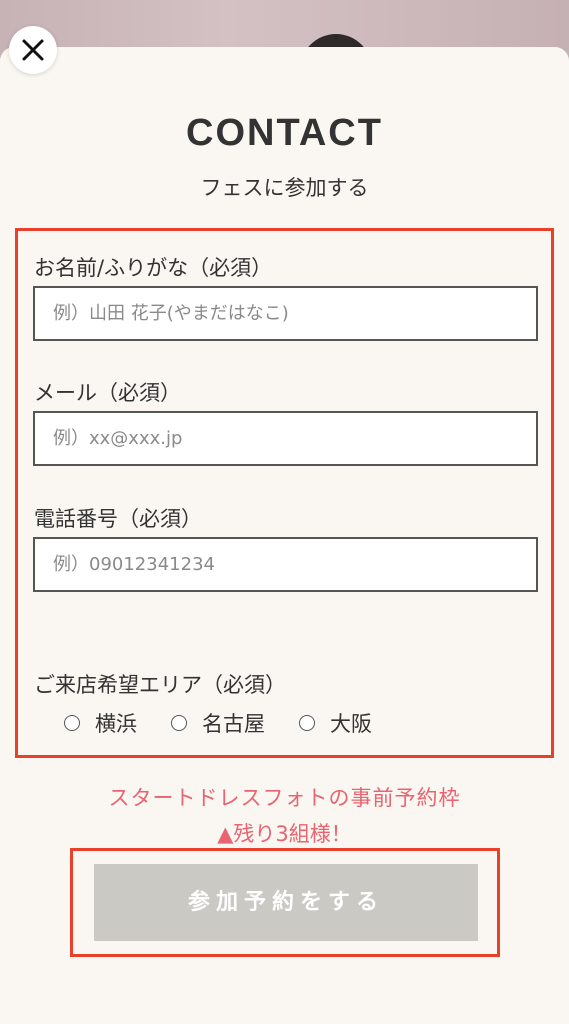 The image size is (569, 1024). I want to click on page-title: CONTACT, so click(284, 133).